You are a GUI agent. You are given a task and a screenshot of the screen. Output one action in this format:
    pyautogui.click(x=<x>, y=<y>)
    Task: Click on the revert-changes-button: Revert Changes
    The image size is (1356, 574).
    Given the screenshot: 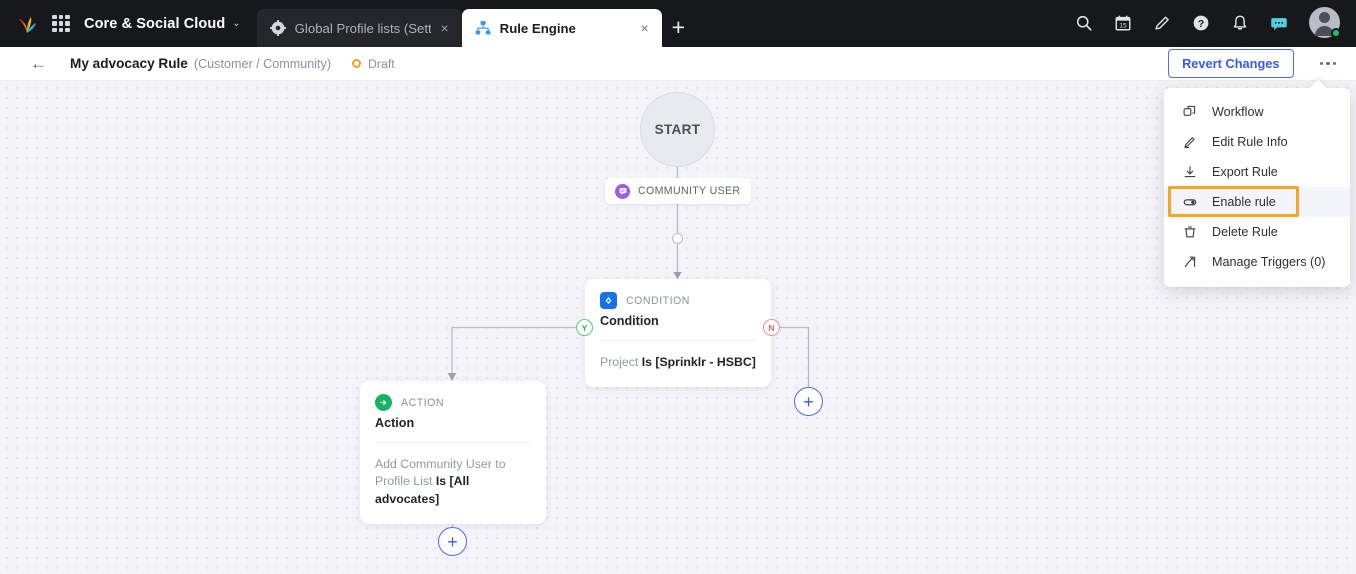 What is the action you would take?
    pyautogui.click(x=1231, y=63)
    